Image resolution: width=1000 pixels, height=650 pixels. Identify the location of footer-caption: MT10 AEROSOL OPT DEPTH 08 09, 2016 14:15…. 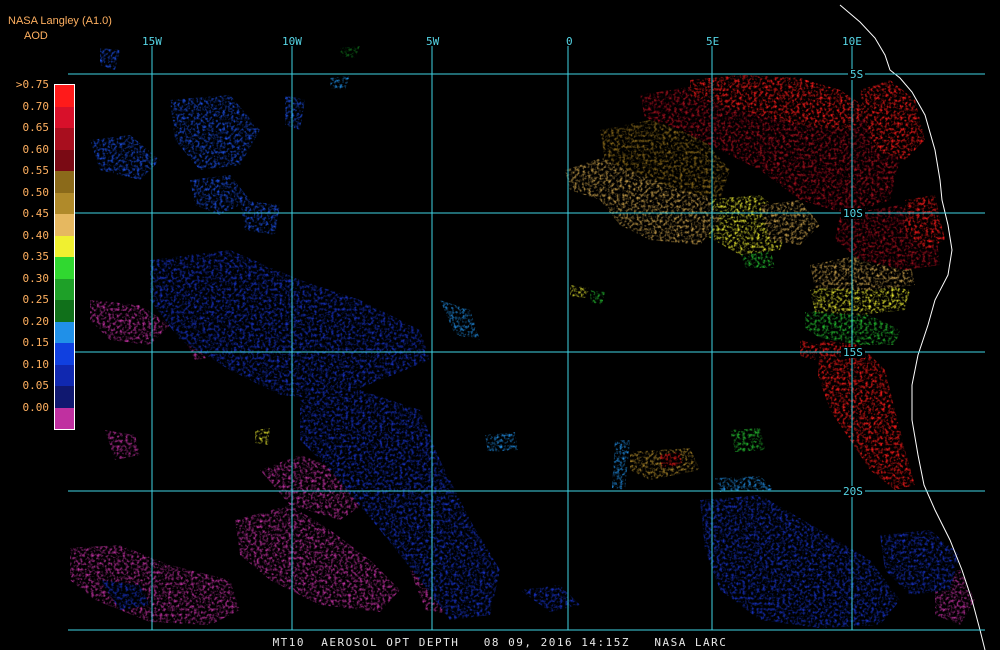
(500, 642).